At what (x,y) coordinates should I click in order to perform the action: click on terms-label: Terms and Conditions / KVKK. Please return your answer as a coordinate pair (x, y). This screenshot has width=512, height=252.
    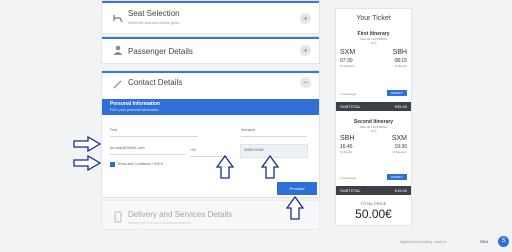
    Looking at the image, I should click on (140, 164).